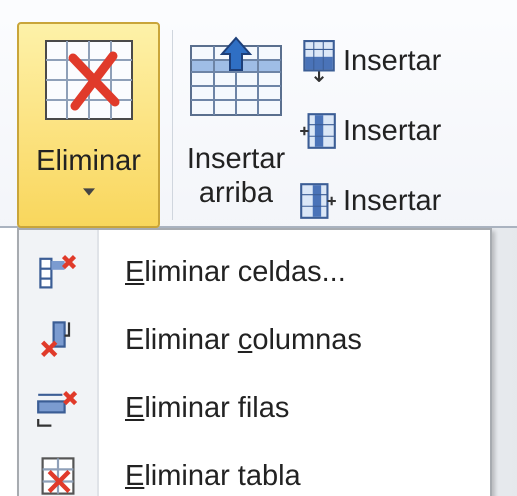  Describe the element at coordinates (88, 80) in the screenshot. I see `table-delete-icon` at that location.